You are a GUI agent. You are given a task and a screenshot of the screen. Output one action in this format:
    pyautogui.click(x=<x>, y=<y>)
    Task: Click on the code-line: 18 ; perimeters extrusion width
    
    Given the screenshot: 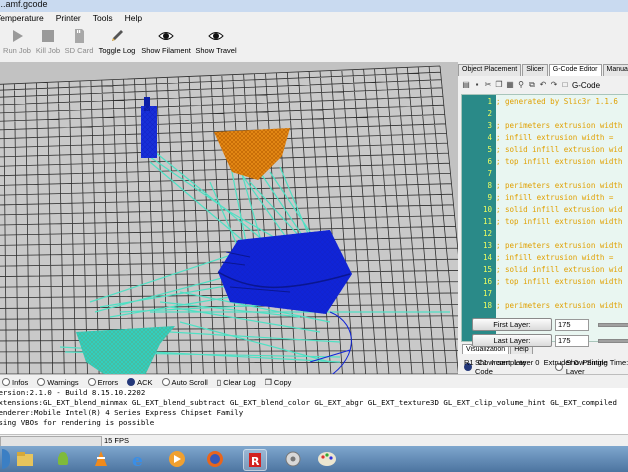 What is the action you would take?
    pyautogui.click(x=545, y=307)
    